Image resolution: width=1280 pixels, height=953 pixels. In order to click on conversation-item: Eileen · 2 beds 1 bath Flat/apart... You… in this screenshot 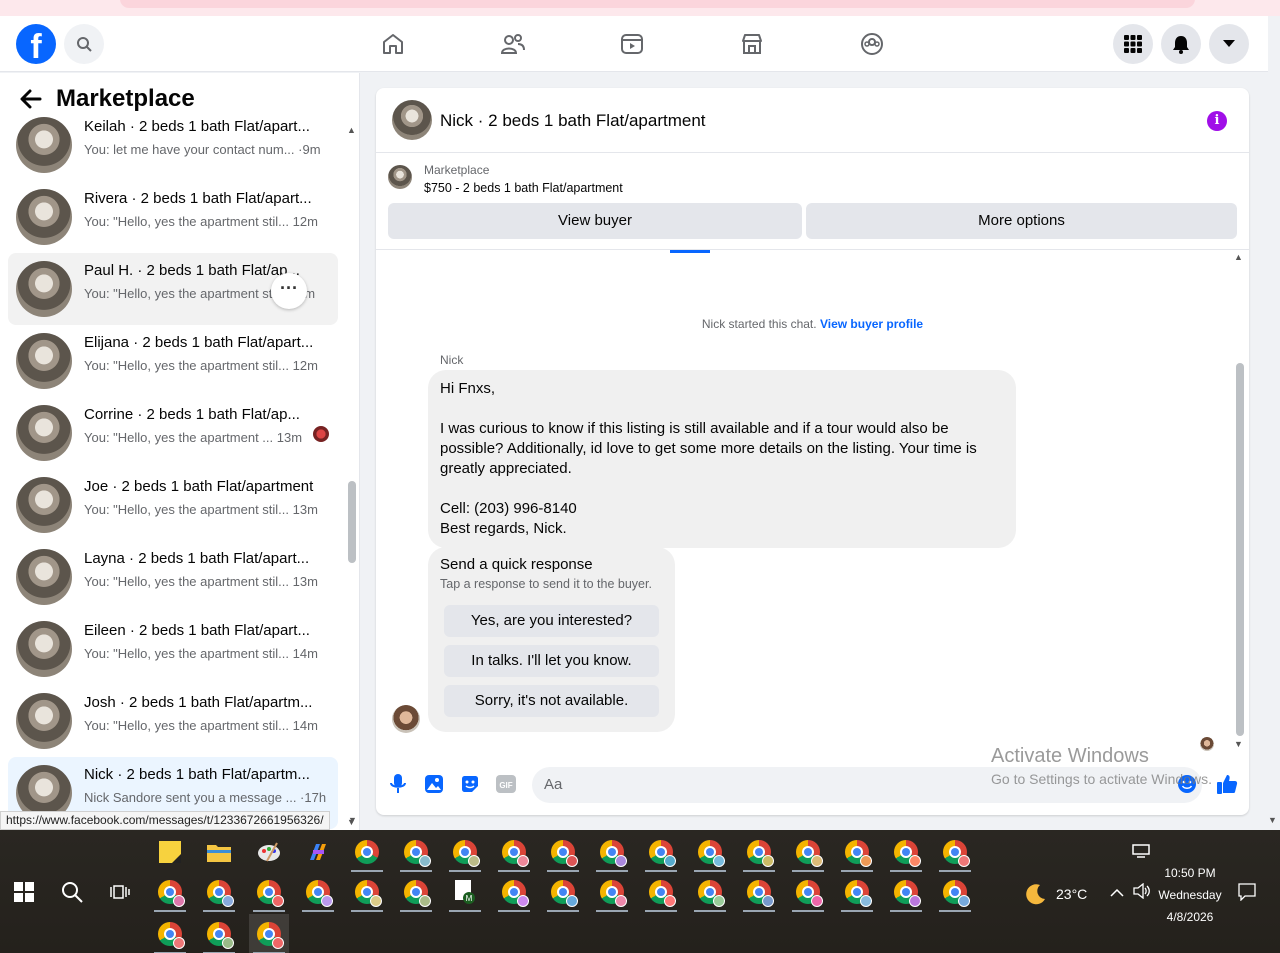, I will do `click(173, 649)`.